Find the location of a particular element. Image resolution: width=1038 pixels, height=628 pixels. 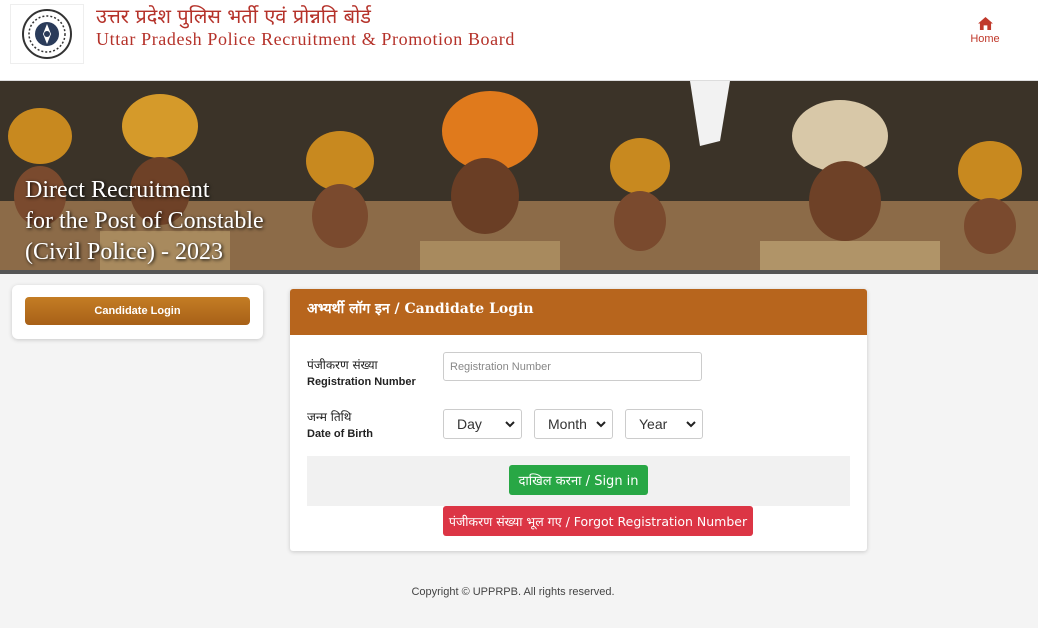

registration-label-hindi: पंजीकरण संख्या is located at coordinates (342, 365).